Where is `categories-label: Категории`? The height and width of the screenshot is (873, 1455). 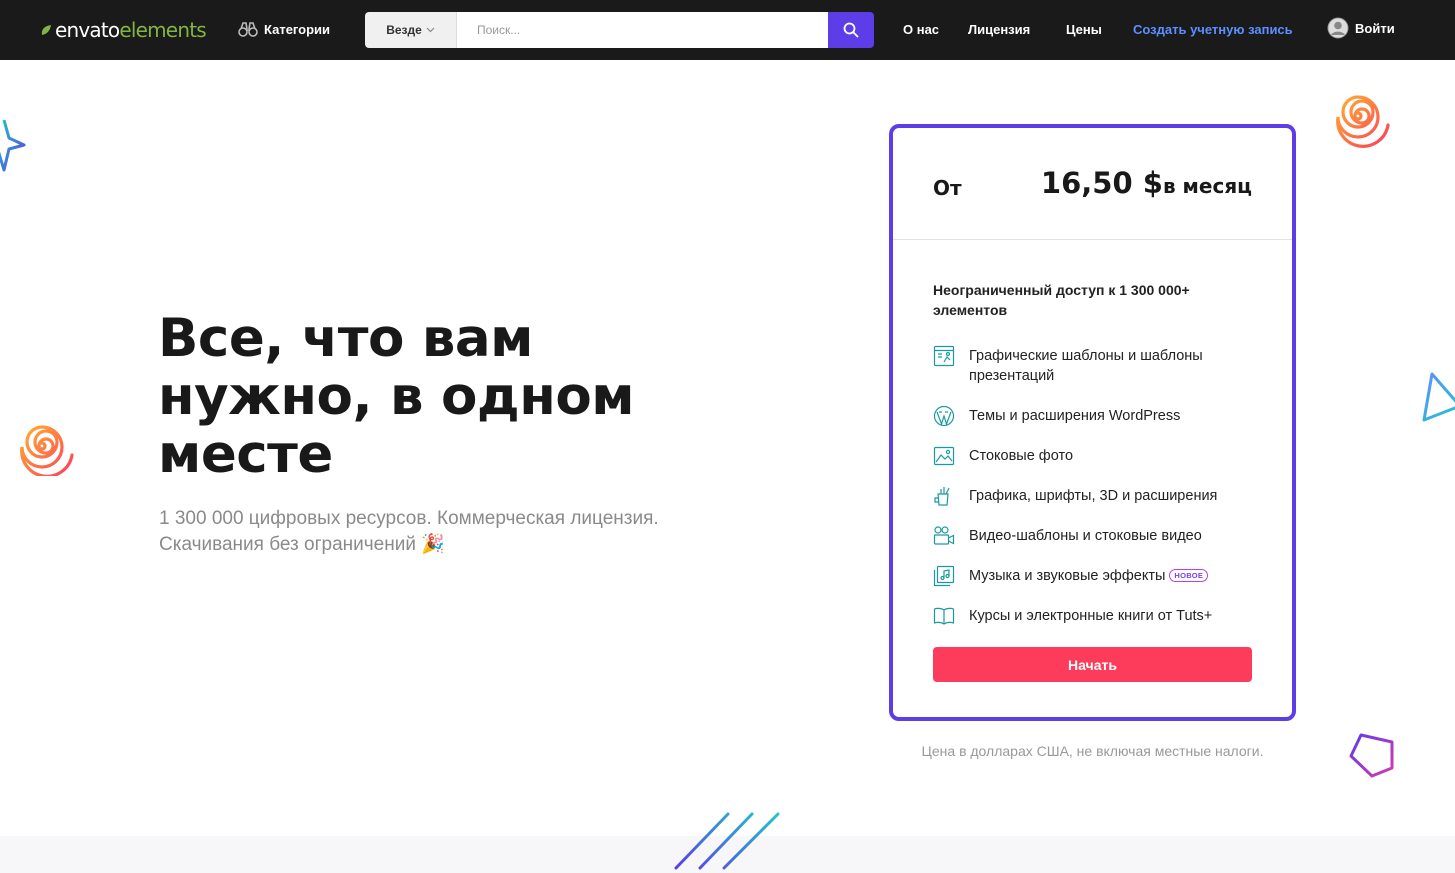 categories-label: Категории is located at coordinates (297, 29).